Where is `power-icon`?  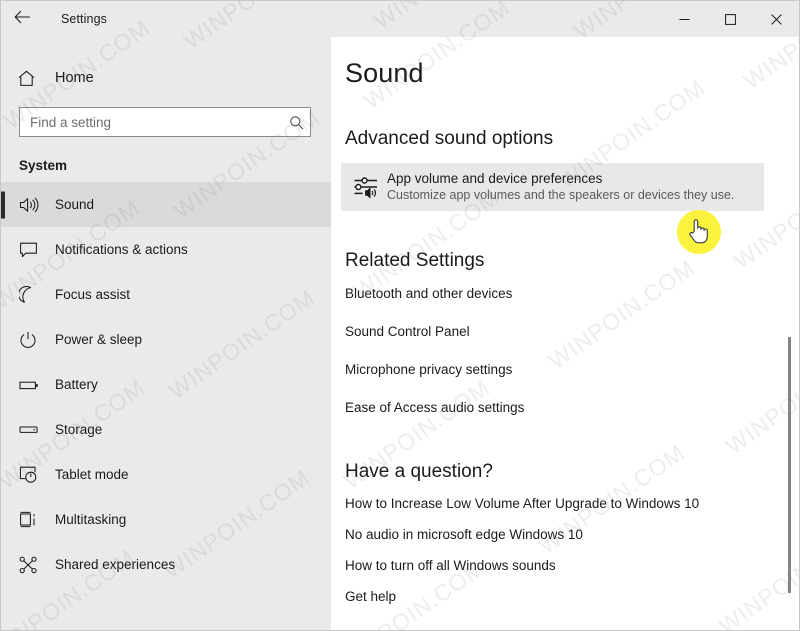
power-icon is located at coordinates (34, 340).